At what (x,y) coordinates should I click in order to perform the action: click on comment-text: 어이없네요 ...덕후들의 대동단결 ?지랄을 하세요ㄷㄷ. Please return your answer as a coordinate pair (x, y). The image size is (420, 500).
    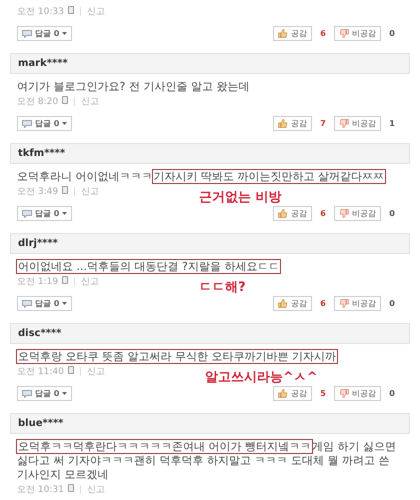
    Looking at the image, I should click on (149, 267).